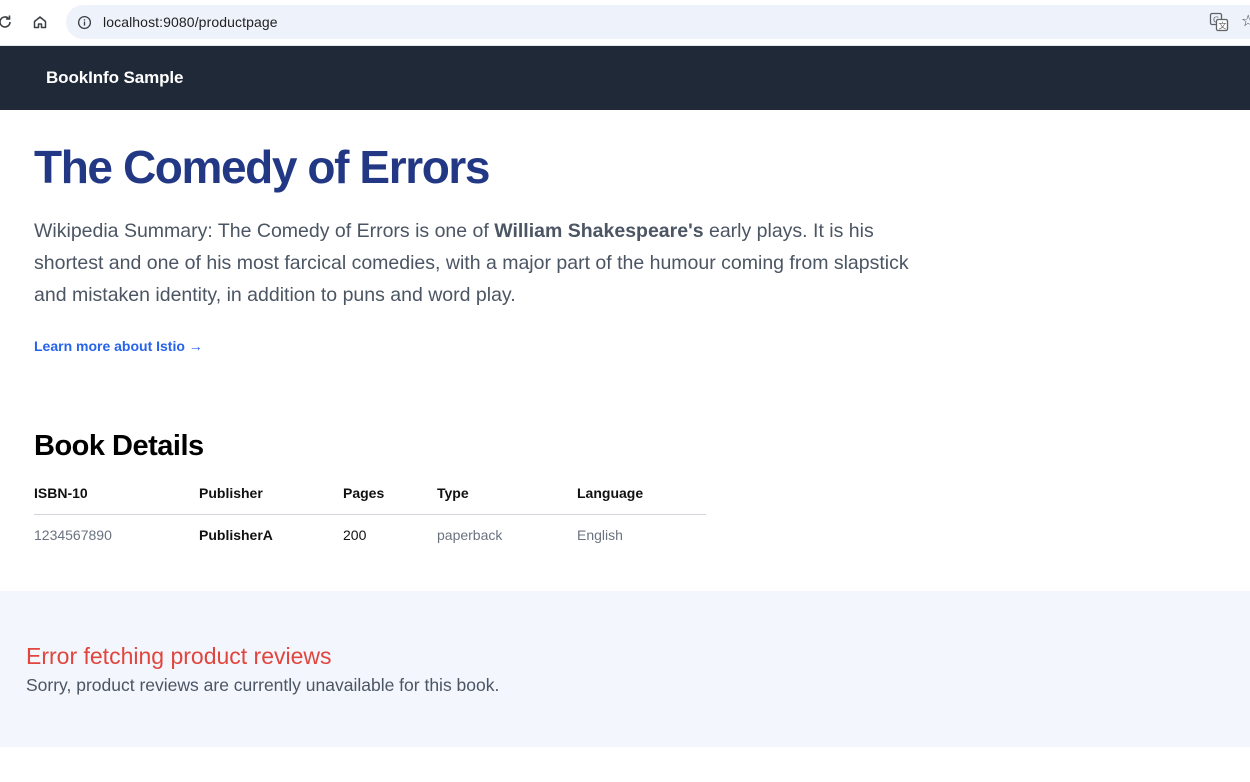 The height and width of the screenshot is (782, 1250). Describe the element at coordinates (190, 22) in the screenshot. I see `url-text: localhost:9080/productpage` at that location.